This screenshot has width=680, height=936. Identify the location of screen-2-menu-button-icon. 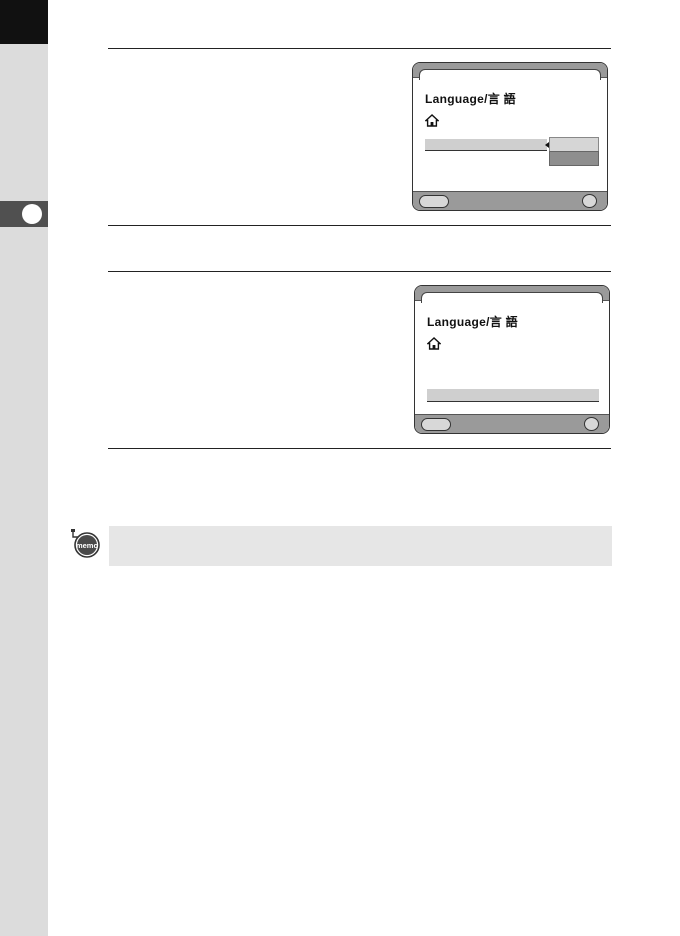
(436, 424).